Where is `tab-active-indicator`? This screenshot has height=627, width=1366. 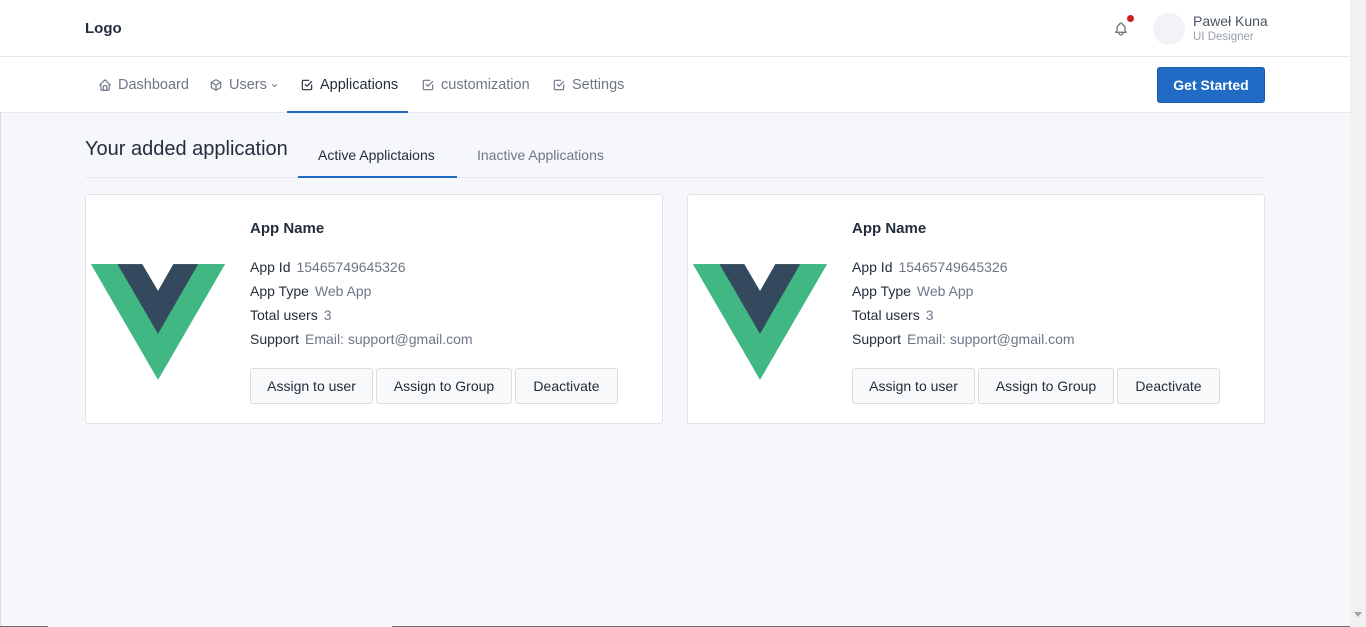 tab-active-indicator is located at coordinates (377, 177).